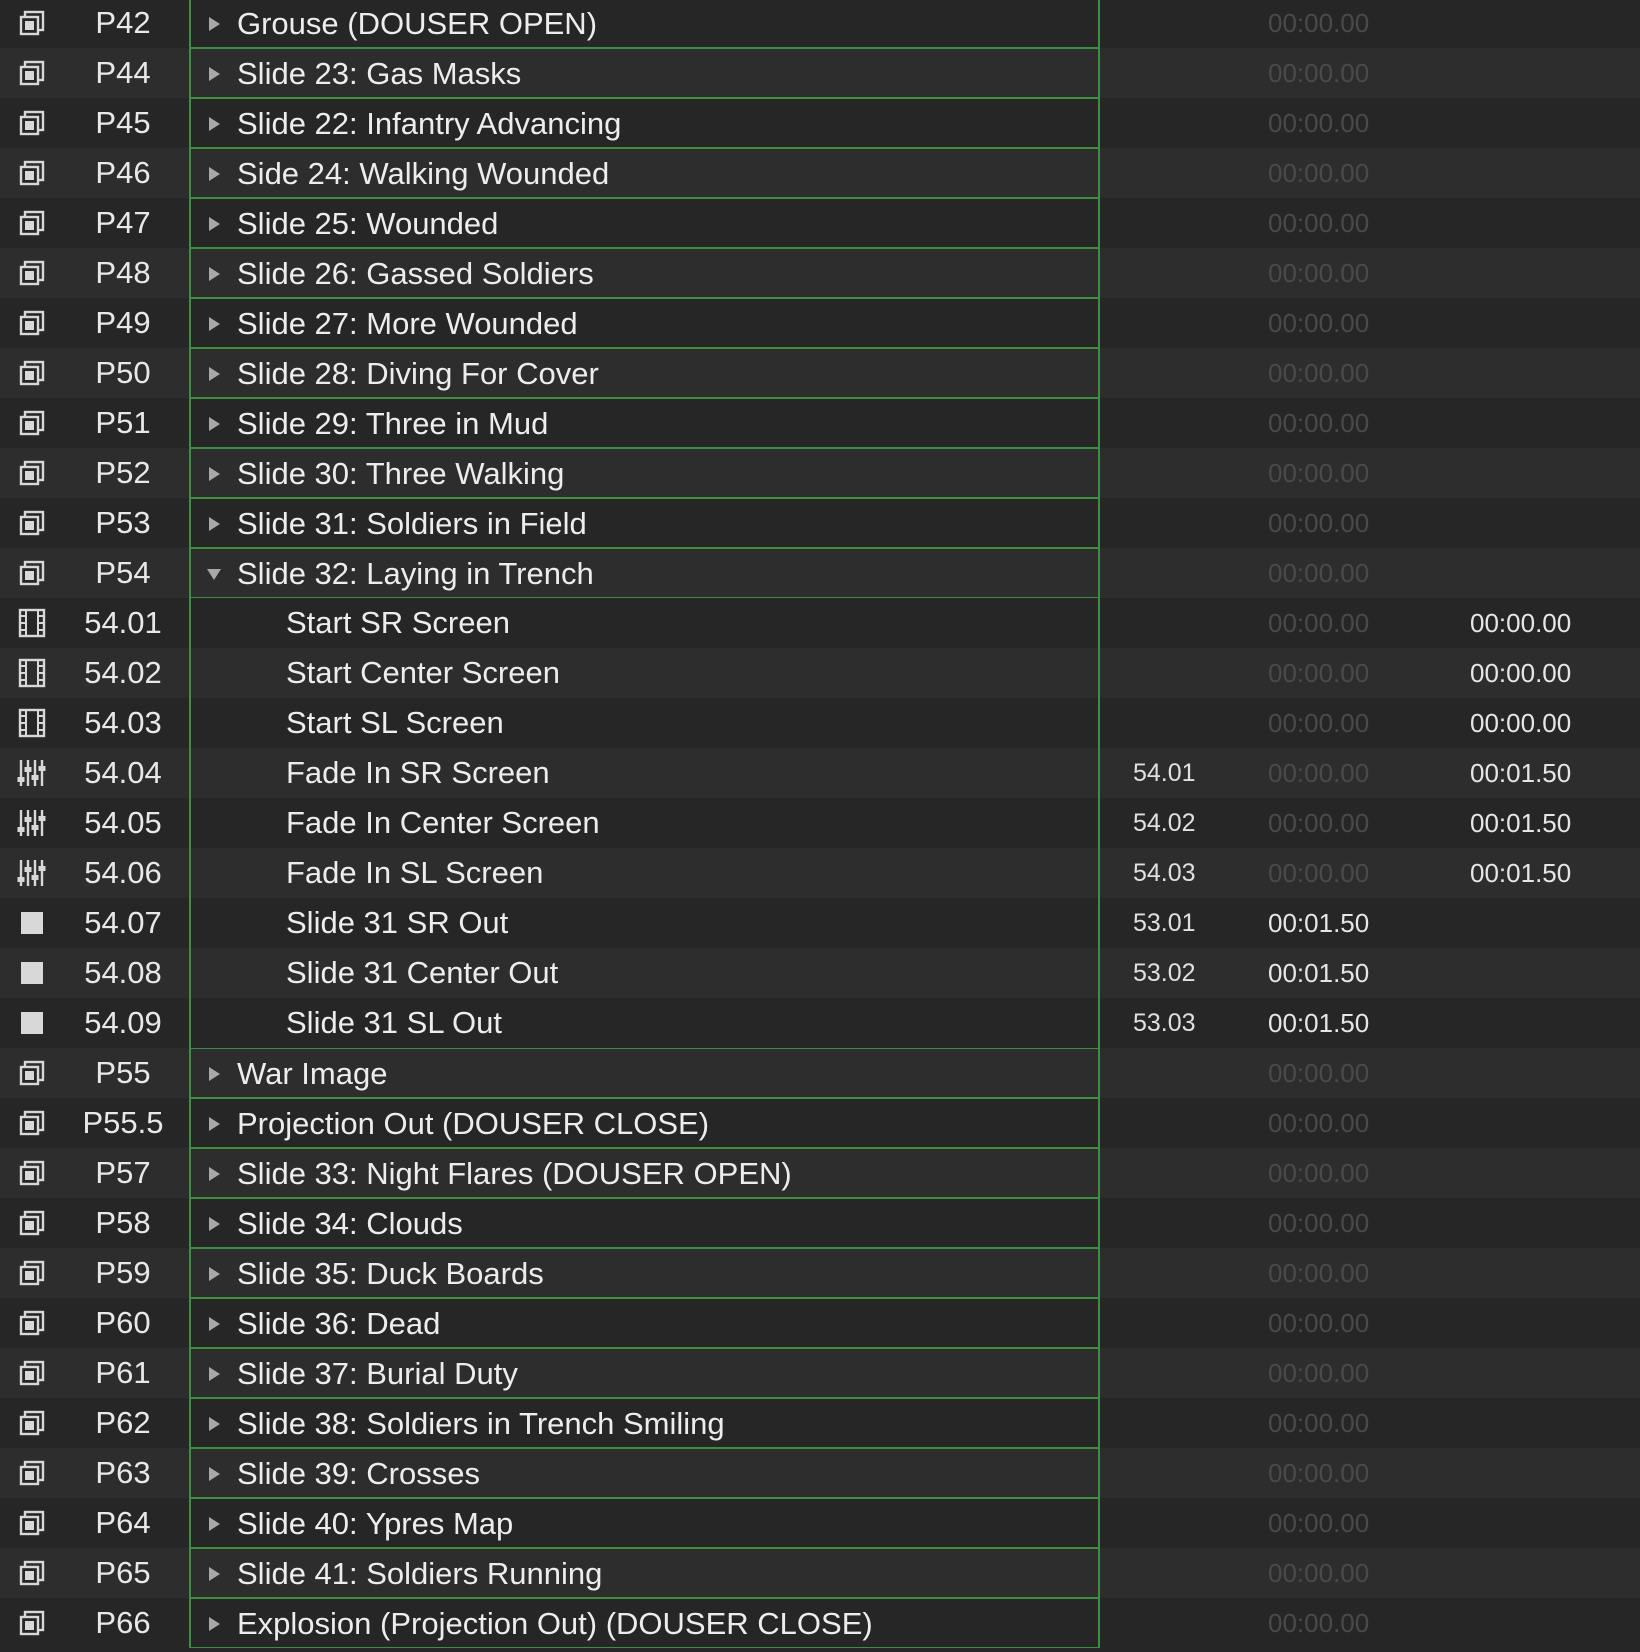 The width and height of the screenshot is (1640, 1652). I want to click on cue-name-cell: Fade In Center Screen, so click(644, 823).